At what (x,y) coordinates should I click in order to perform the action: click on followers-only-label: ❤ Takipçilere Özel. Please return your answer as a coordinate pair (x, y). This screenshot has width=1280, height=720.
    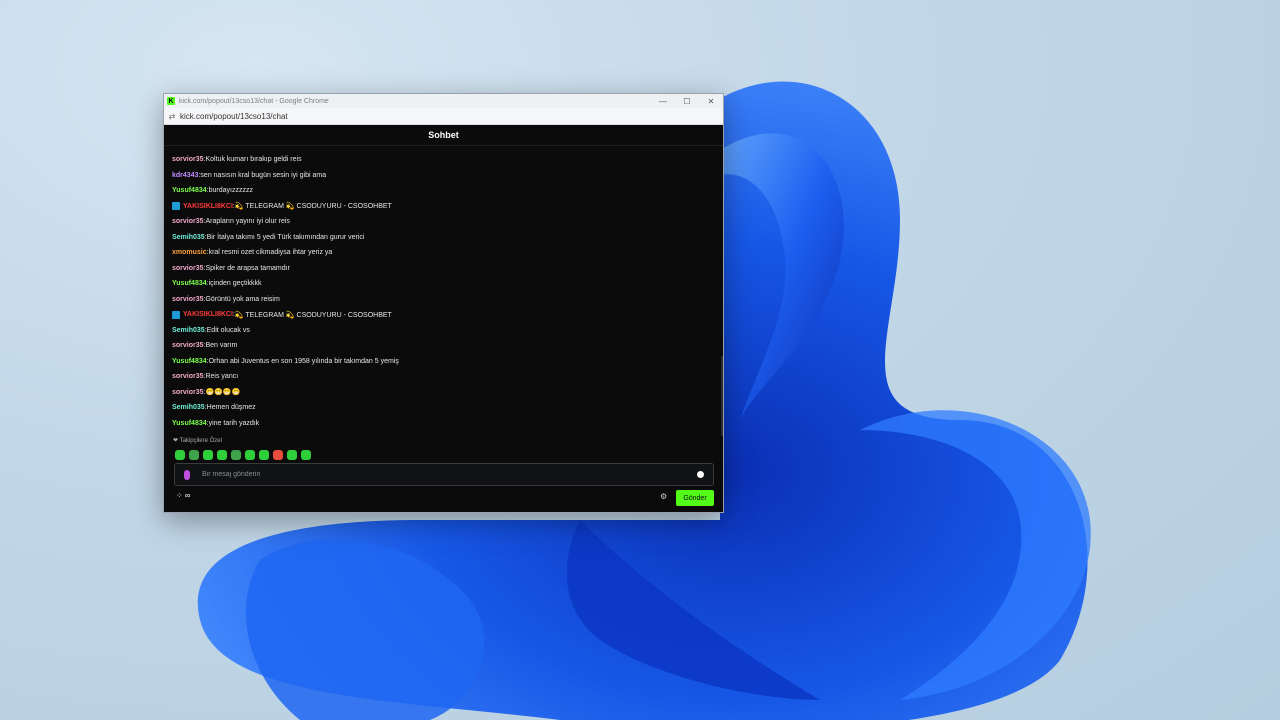
    Looking at the image, I should click on (197, 441).